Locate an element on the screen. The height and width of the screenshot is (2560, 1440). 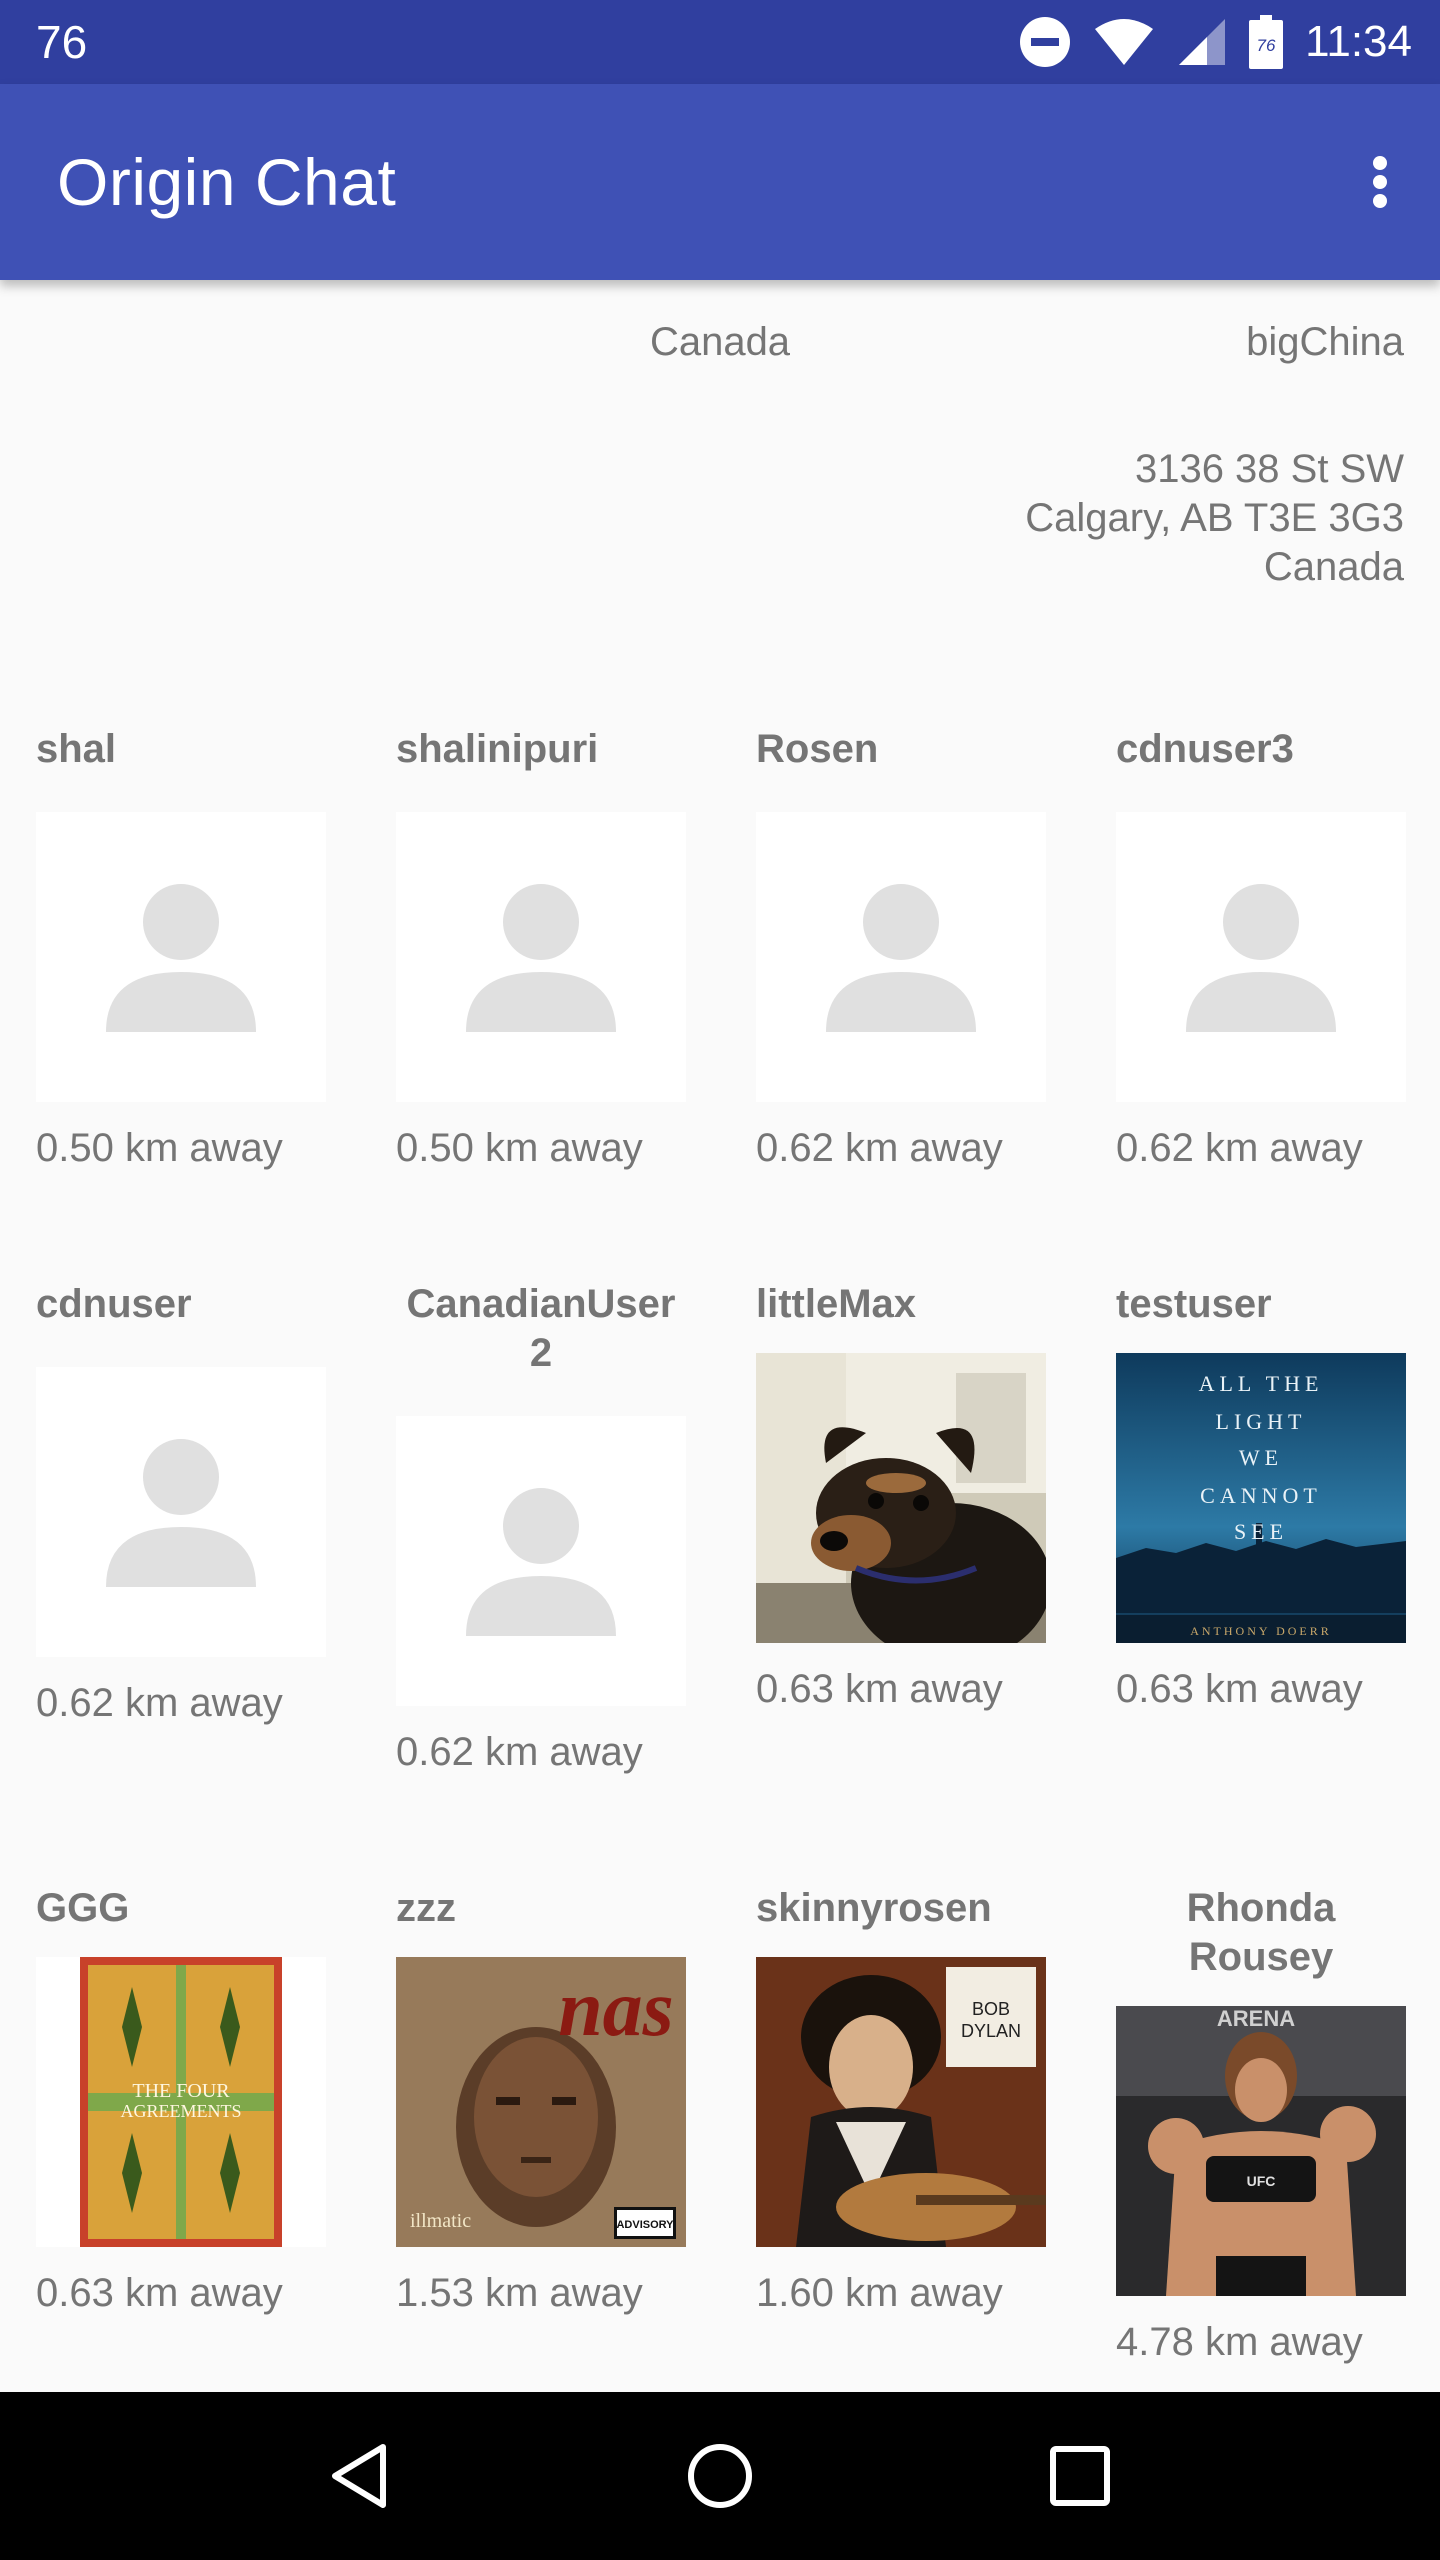
svg-text: SEE is located at coordinates (1261, 1531).